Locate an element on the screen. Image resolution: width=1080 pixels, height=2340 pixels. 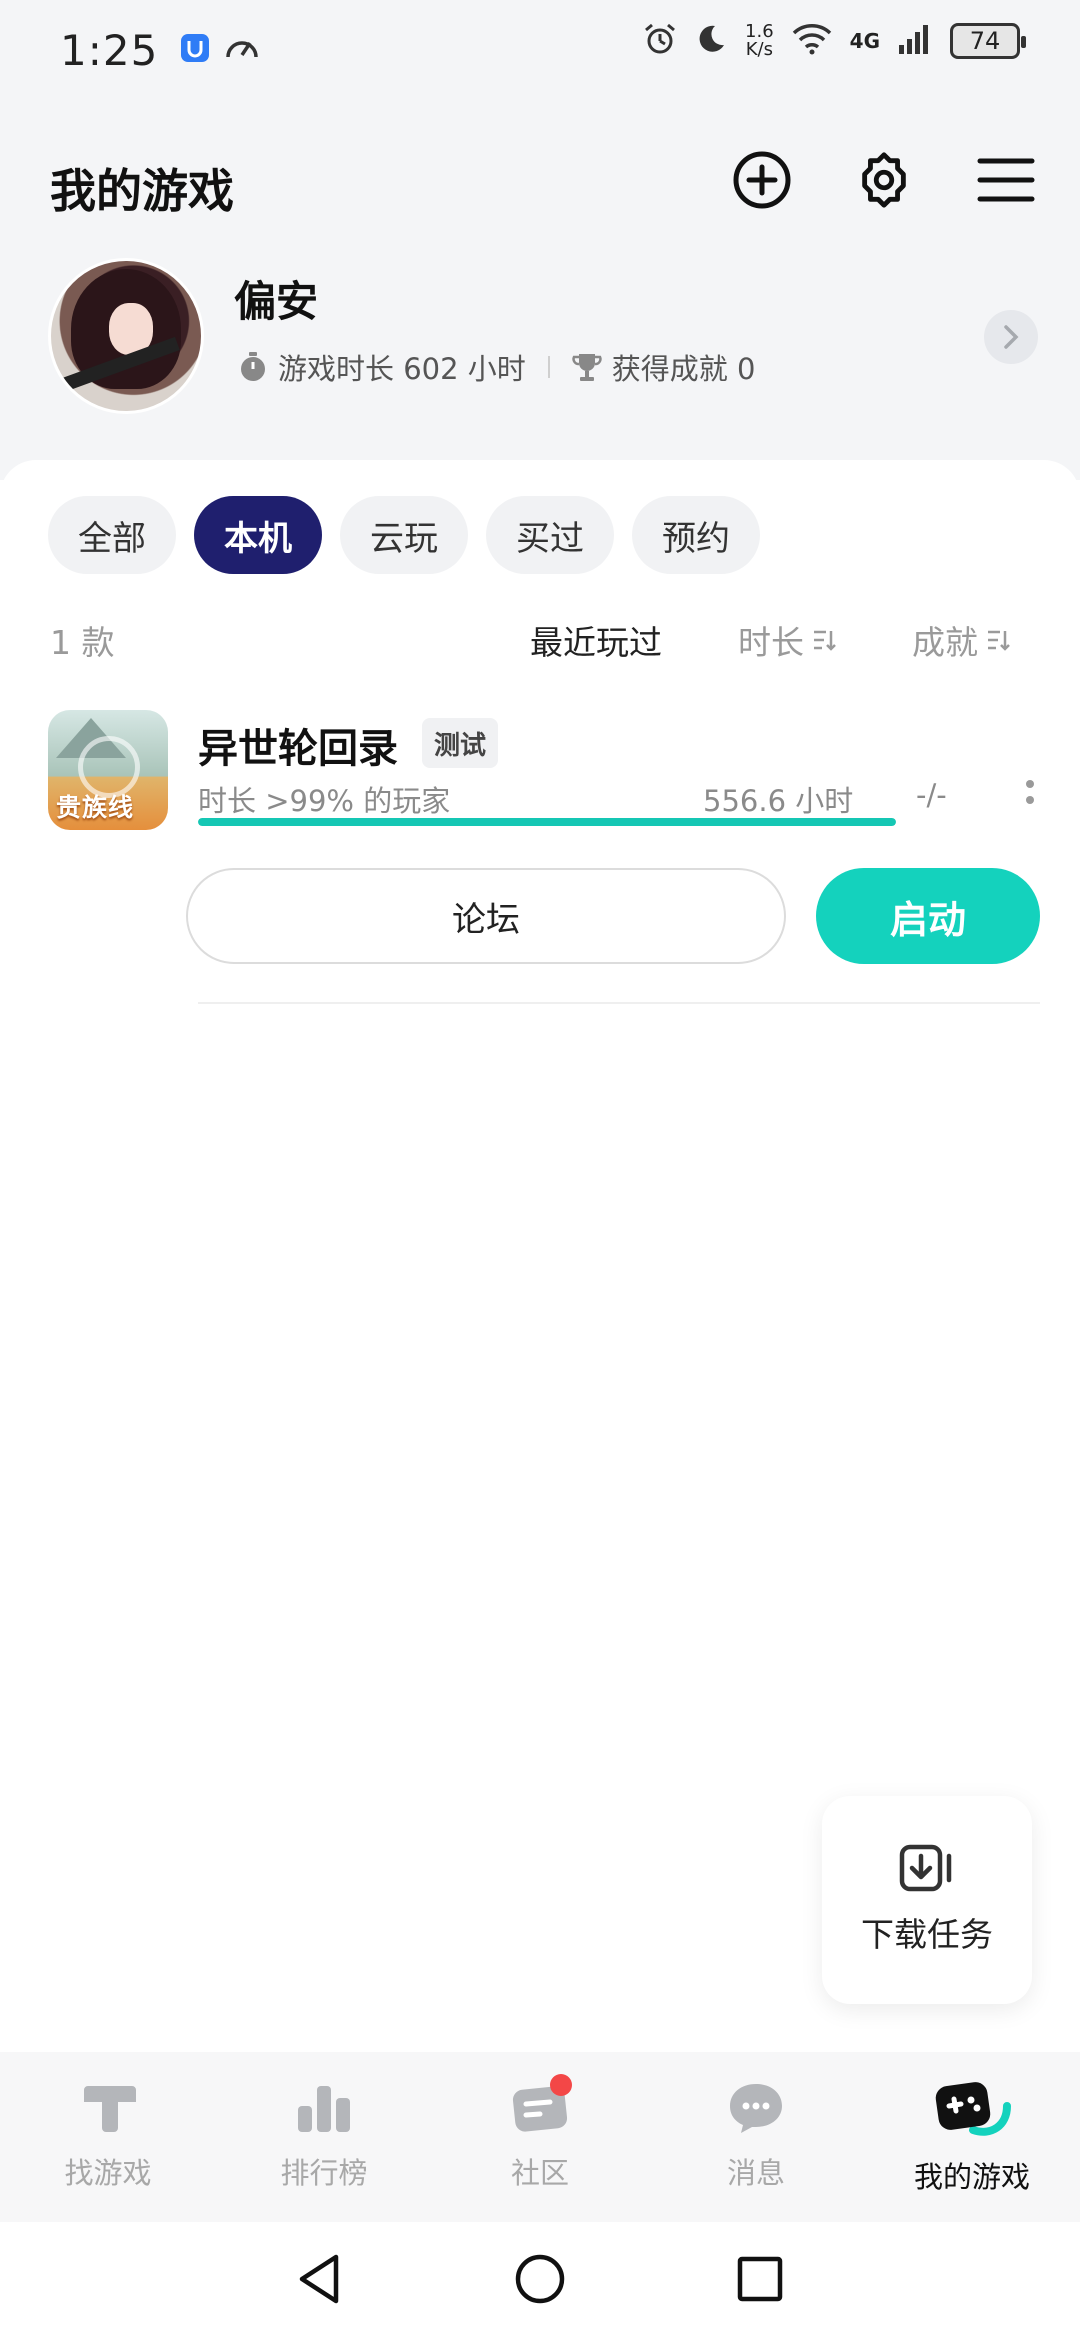
filter-tabs: 全部 本机 云玩 买过 预约 is located at coordinates (404, 535).